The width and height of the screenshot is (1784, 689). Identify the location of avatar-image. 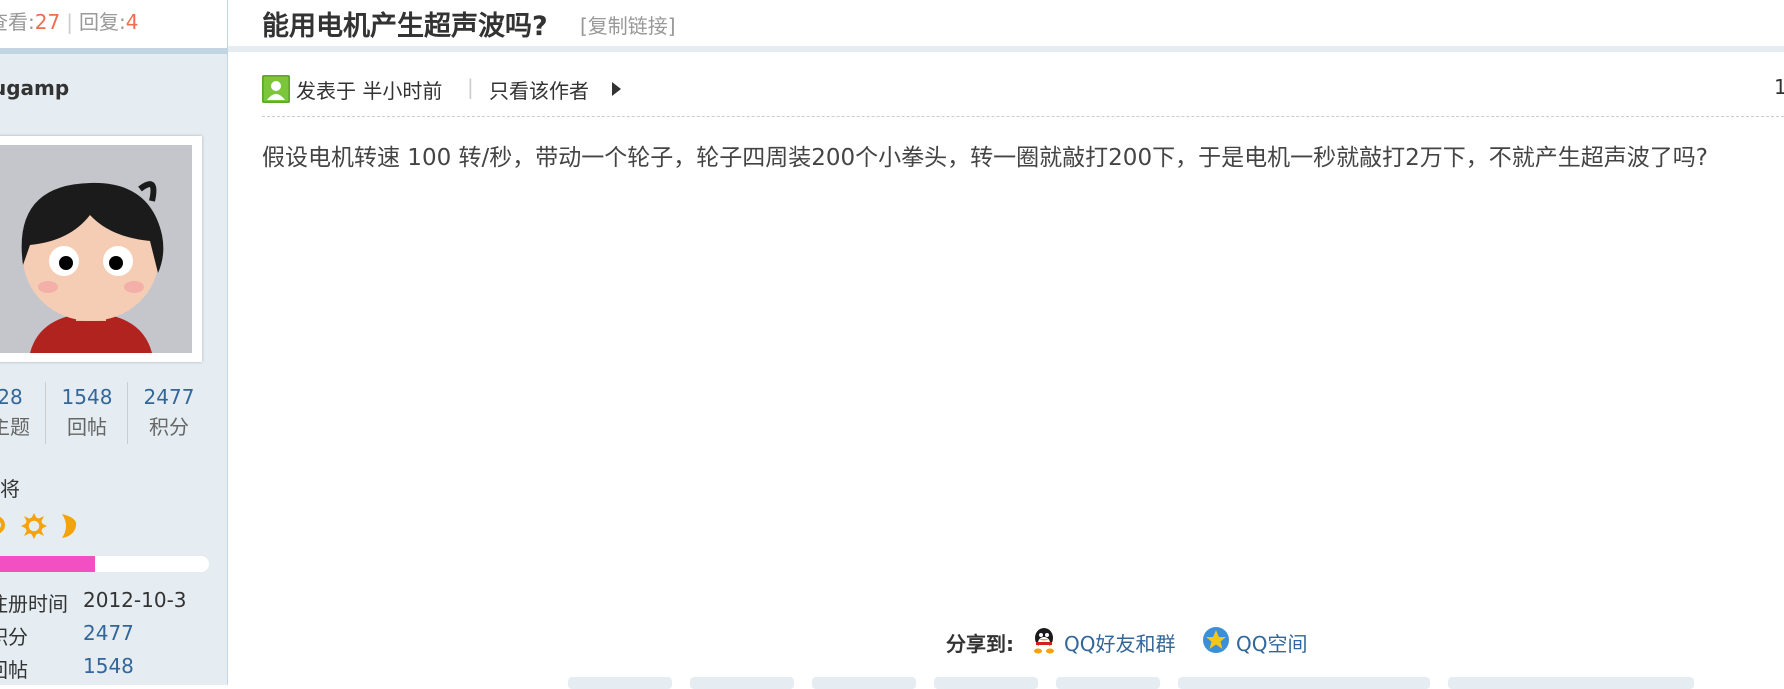
(96, 249).